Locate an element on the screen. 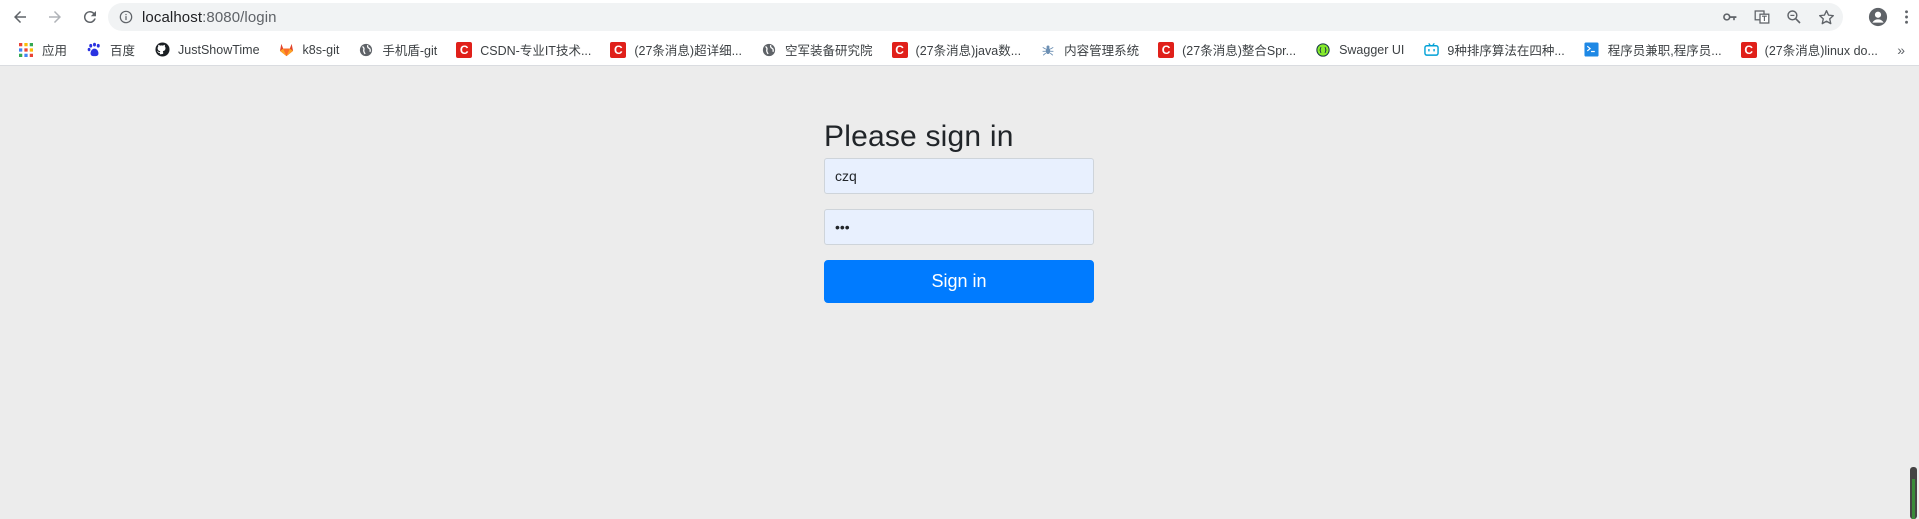  spider-icon is located at coordinates (1048, 50).